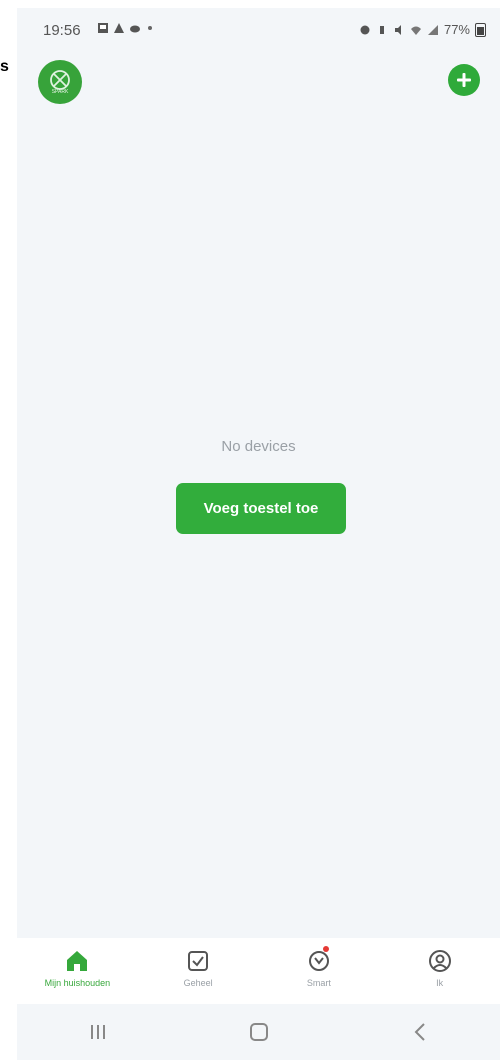  I want to click on home-square-icon, so click(258, 1032).